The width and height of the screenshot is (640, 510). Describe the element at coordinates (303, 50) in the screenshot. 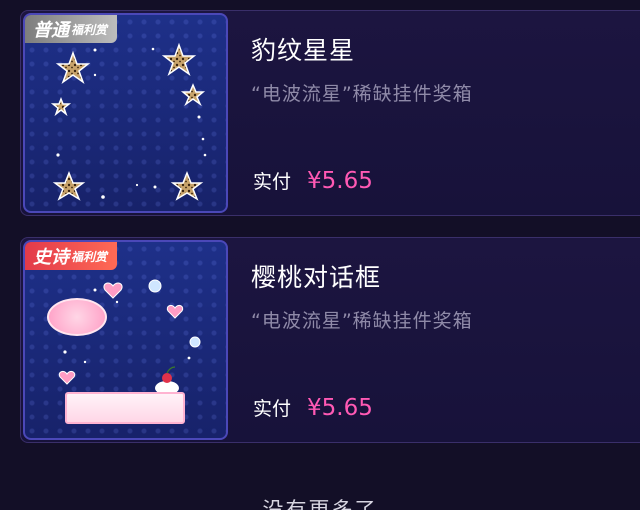

I see `item-title: 豹纹星星` at that location.